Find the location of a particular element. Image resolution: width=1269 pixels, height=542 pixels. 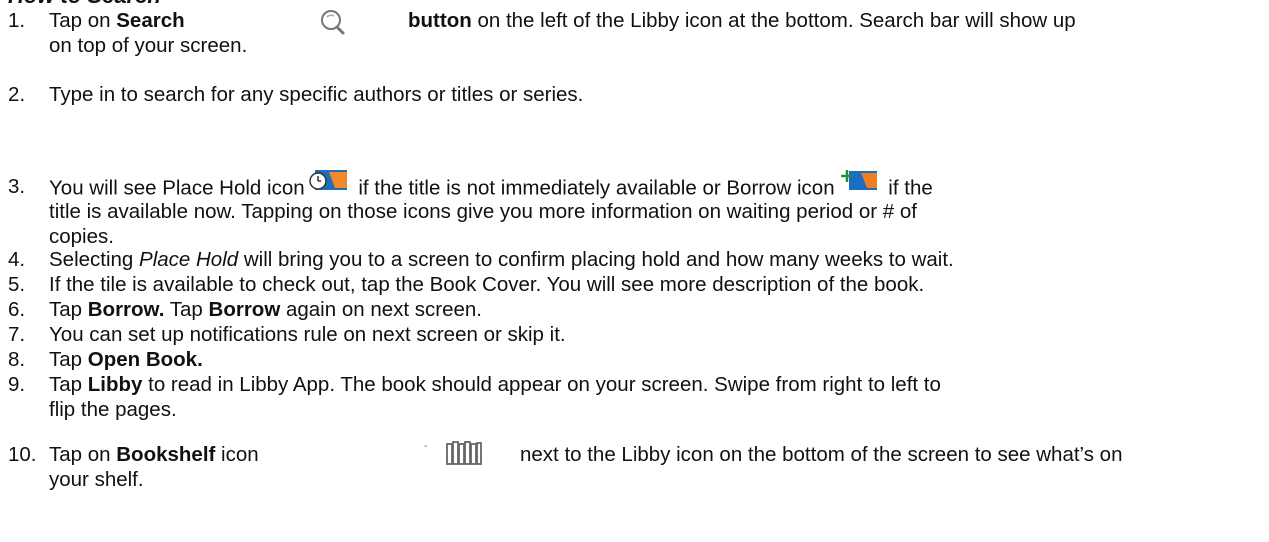

step-number: 5. is located at coordinates (17, 284).